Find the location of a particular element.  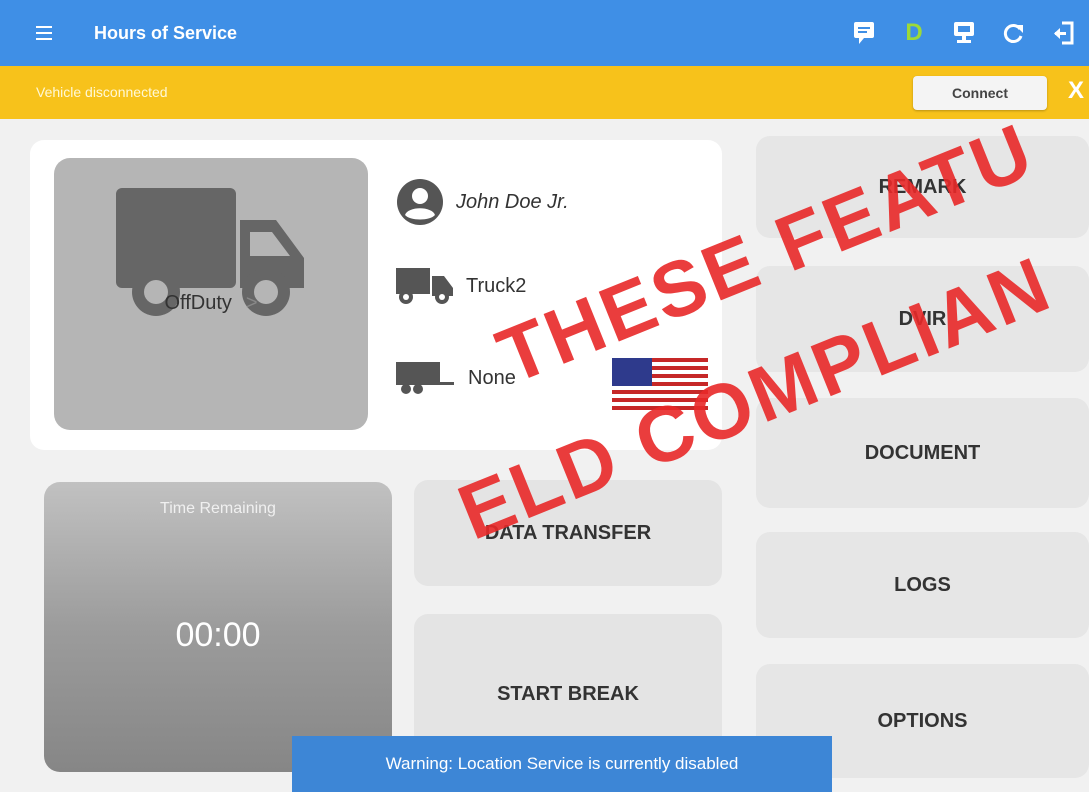

driver-row: John Doe Jr. is located at coordinates (482, 202).